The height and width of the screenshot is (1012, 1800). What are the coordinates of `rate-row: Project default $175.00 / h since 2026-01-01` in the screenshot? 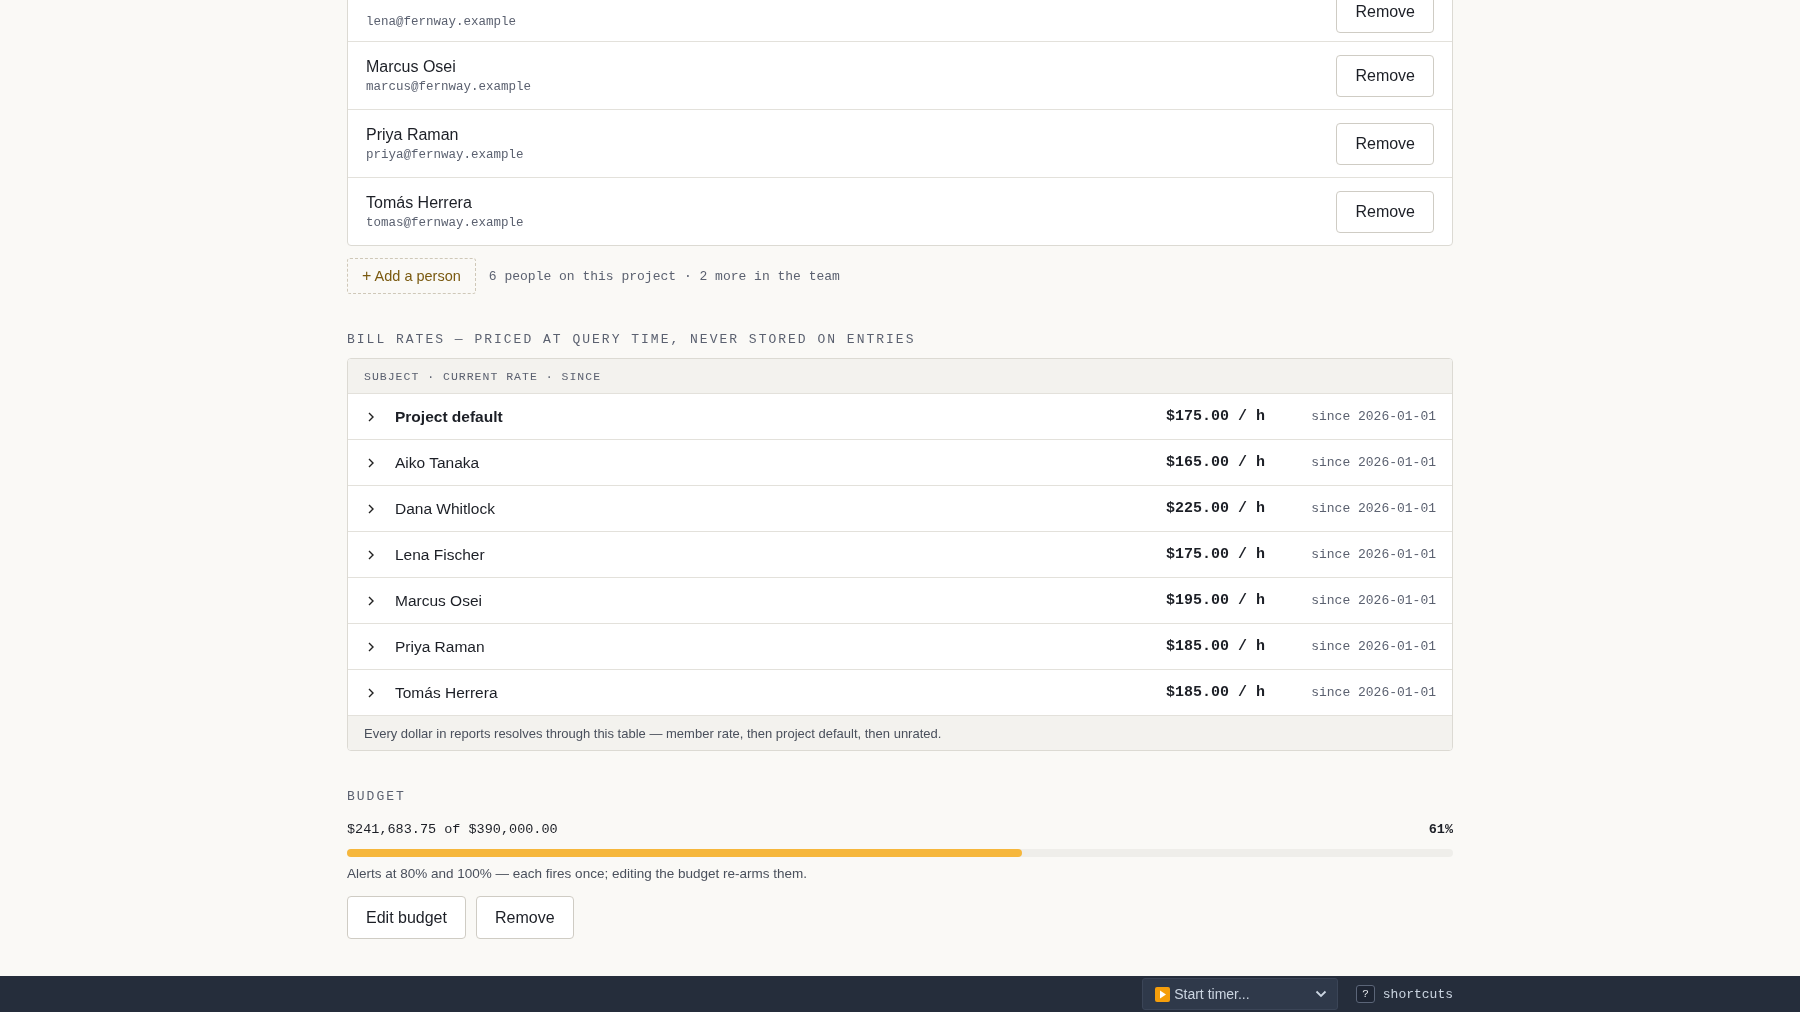 It's located at (900, 417).